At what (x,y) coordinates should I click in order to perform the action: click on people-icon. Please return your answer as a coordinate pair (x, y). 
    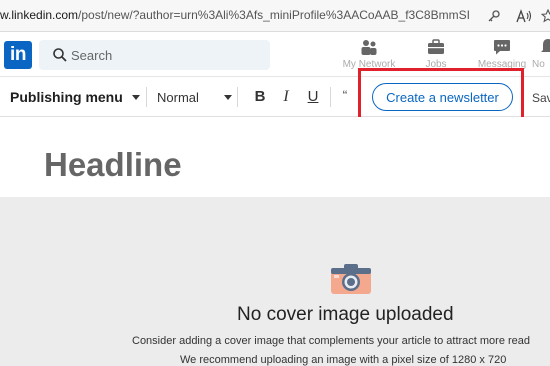
    Looking at the image, I should click on (369, 47).